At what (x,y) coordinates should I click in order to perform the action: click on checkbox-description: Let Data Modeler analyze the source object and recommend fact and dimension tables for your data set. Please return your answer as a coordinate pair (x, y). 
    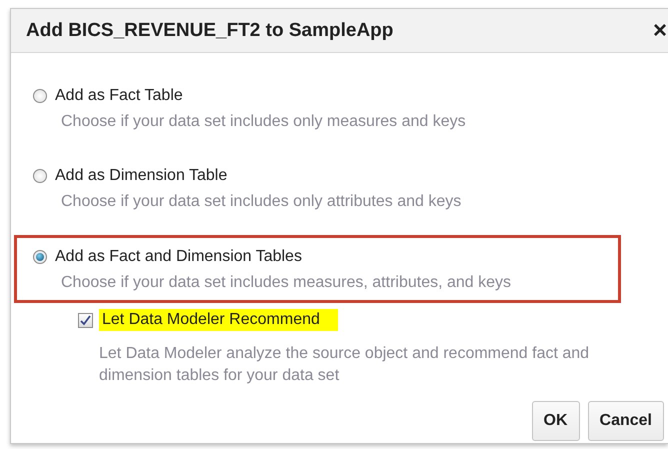
    Looking at the image, I should click on (344, 365).